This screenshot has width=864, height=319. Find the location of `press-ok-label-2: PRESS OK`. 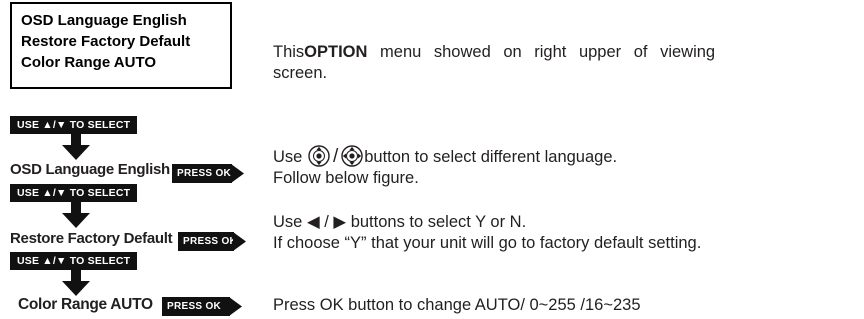

press-ok-label-2: PRESS OK is located at coordinates (207, 241).